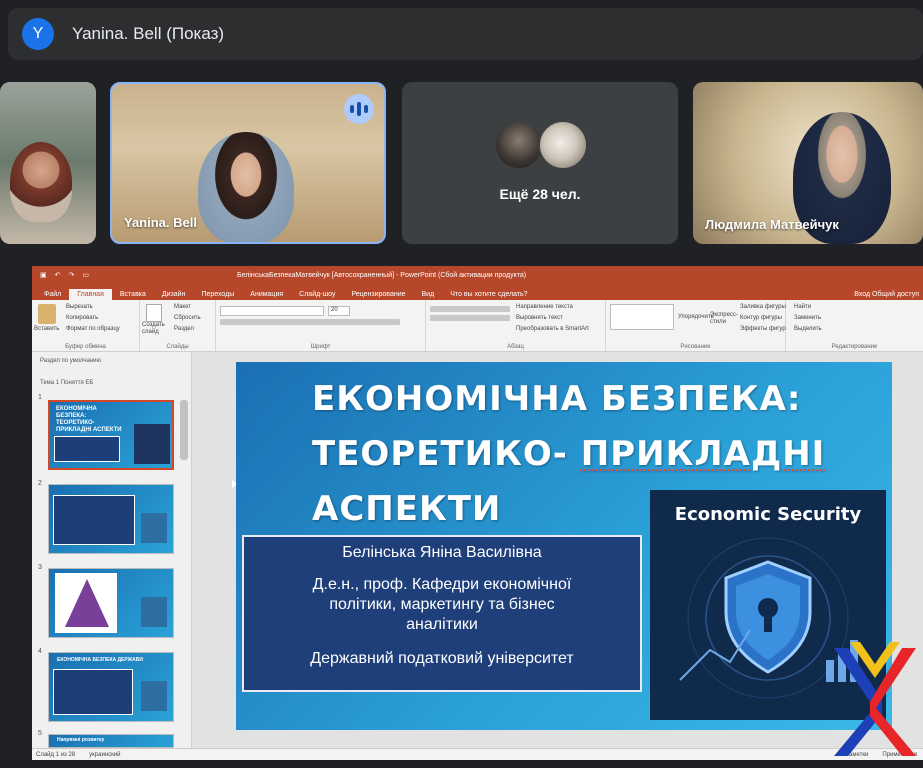  Describe the element at coordinates (552, 329) in the screenshot. I see `smartart-button: Преобразовать в SmartArt` at that location.